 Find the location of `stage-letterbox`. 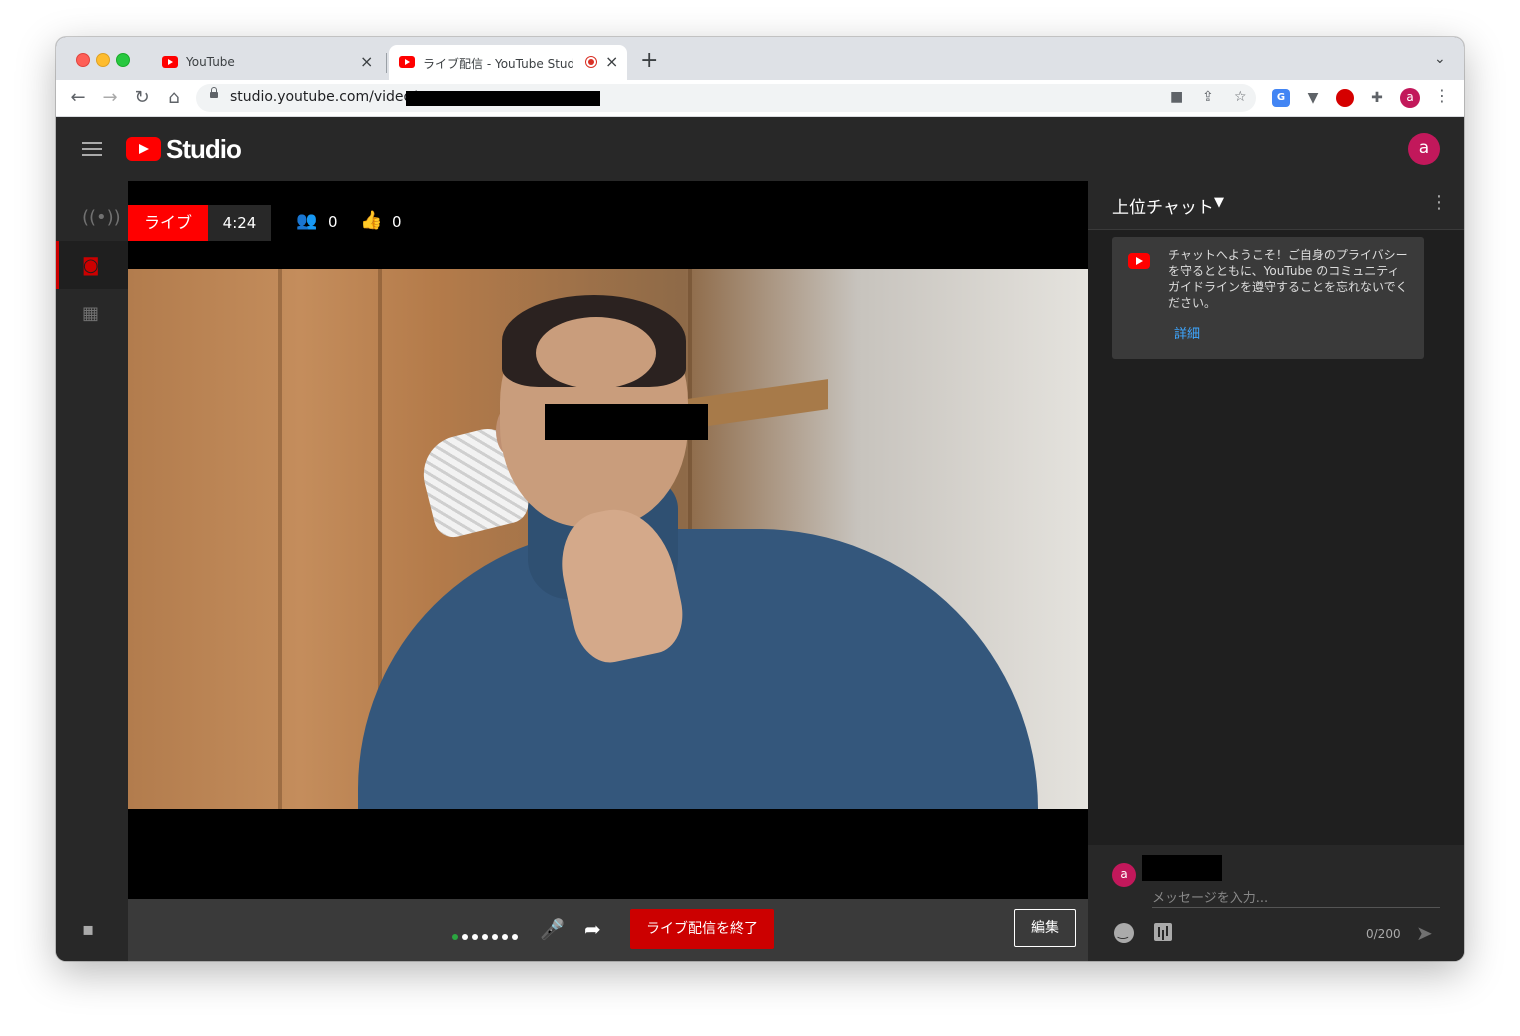

stage-letterbox is located at coordinates (608, 854).